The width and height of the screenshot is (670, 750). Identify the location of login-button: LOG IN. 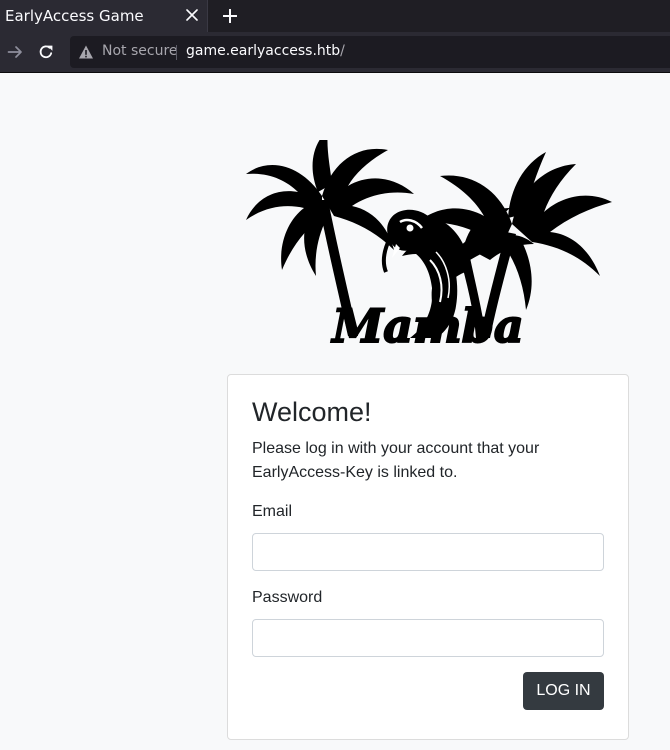
(563, 691).